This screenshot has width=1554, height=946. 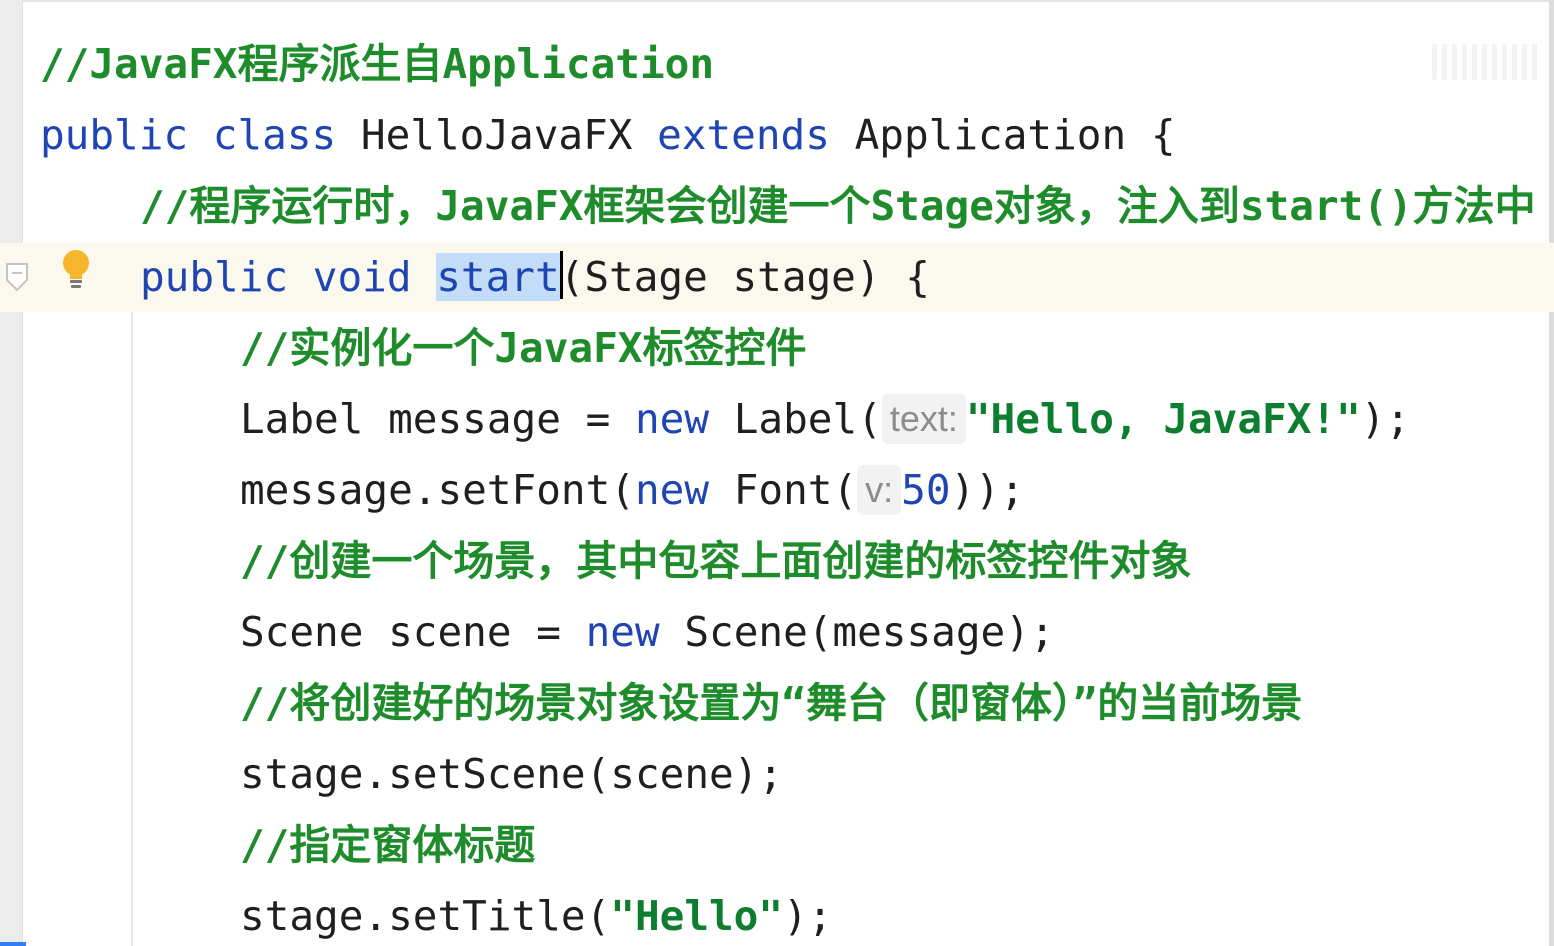 I want to click on indent-guide, so click(x=132, y=629).